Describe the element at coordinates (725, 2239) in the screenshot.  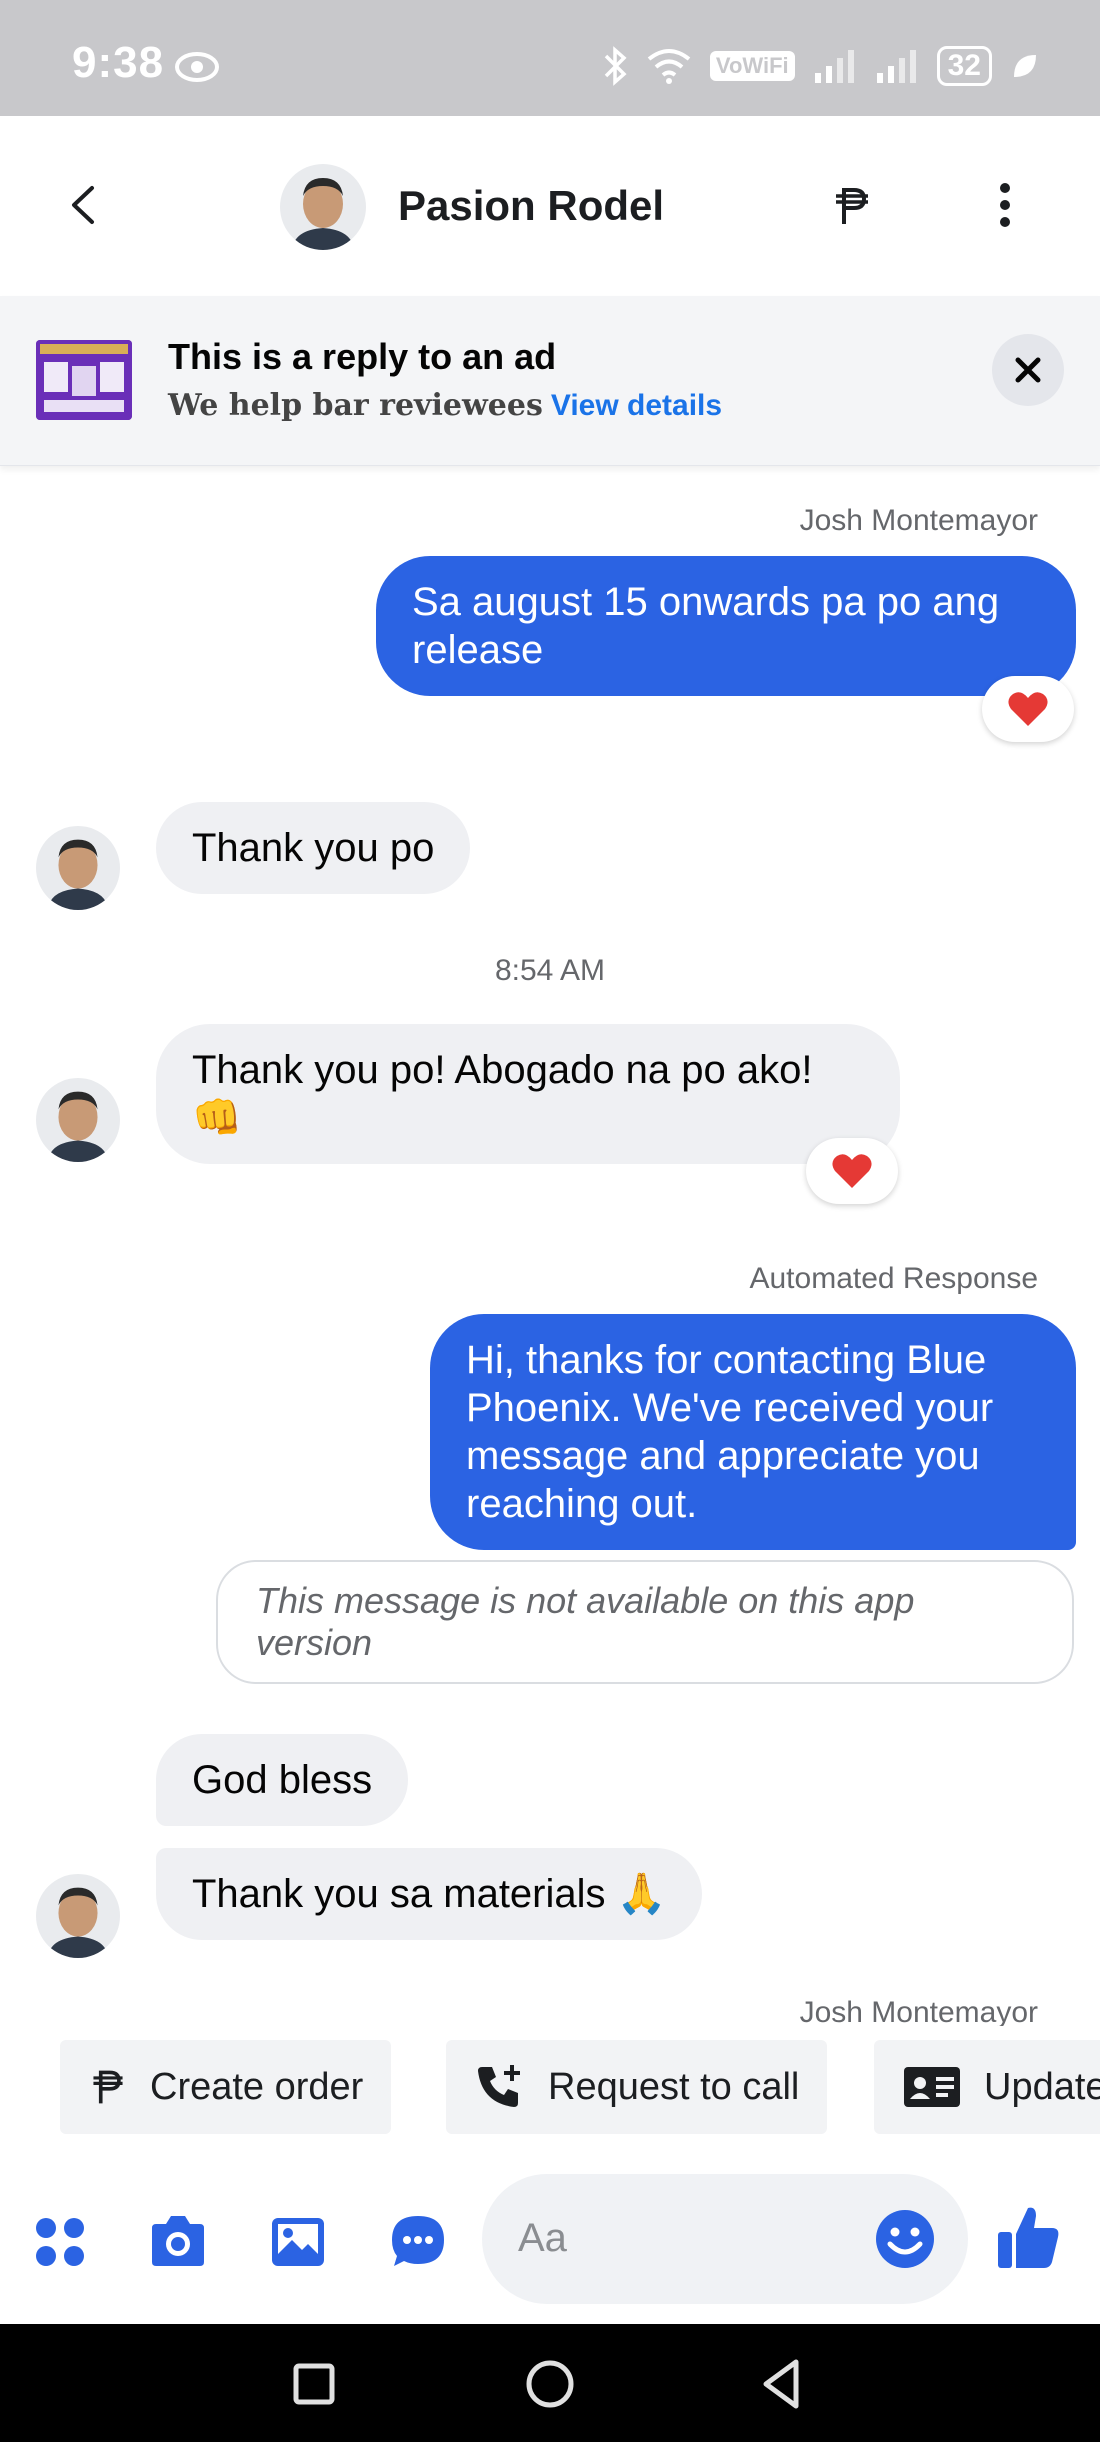
I see `message-input: Aa` at that location.